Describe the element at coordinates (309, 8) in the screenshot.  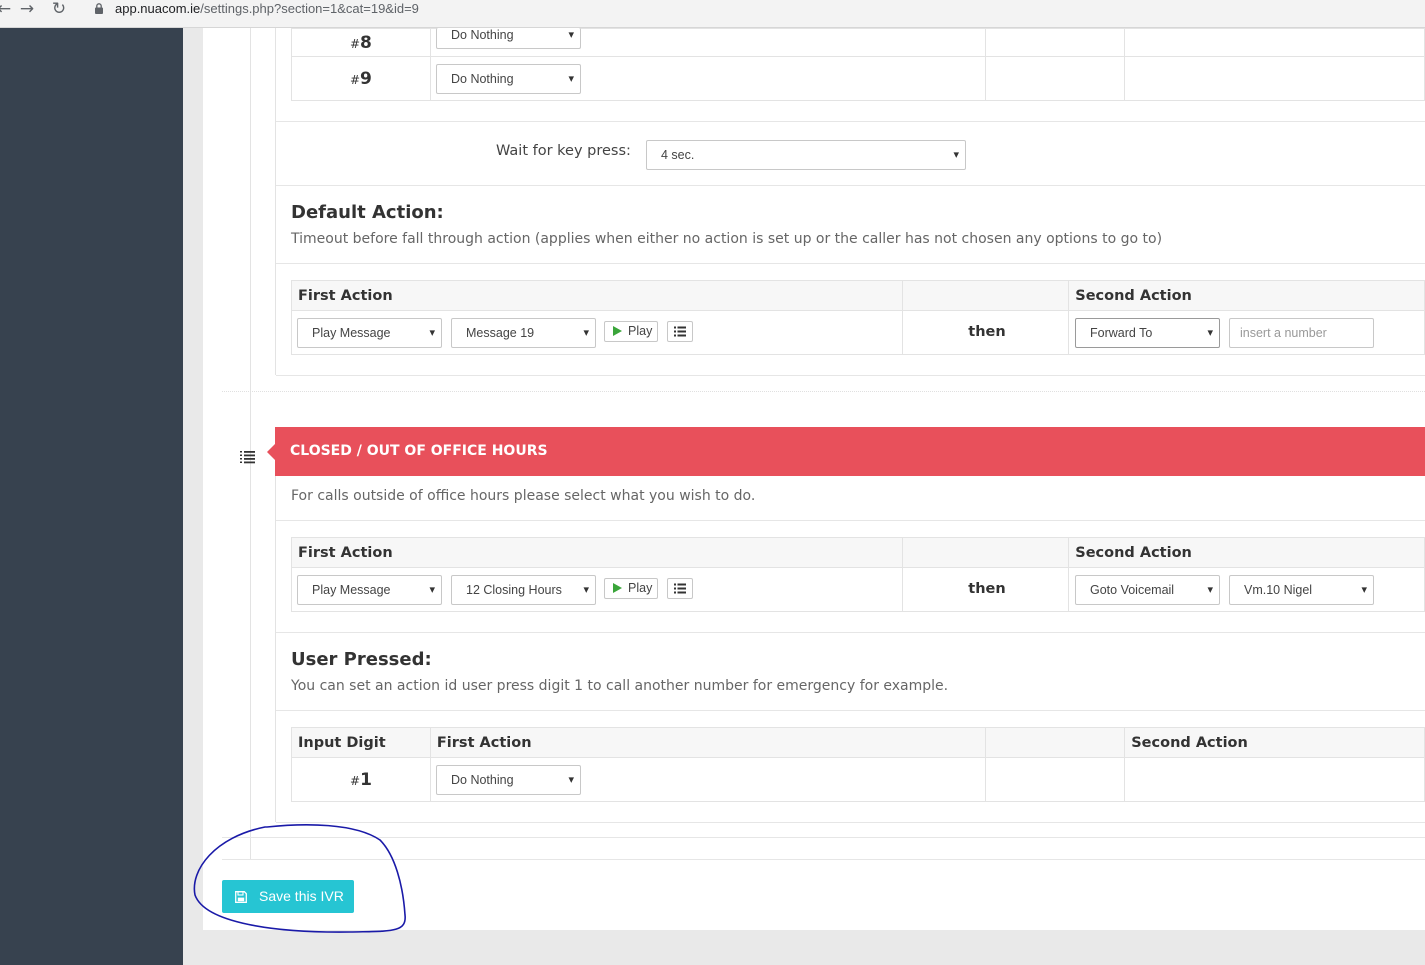
I see `url-path: /settings.php?section=1&cat=19&id=9` at that location.